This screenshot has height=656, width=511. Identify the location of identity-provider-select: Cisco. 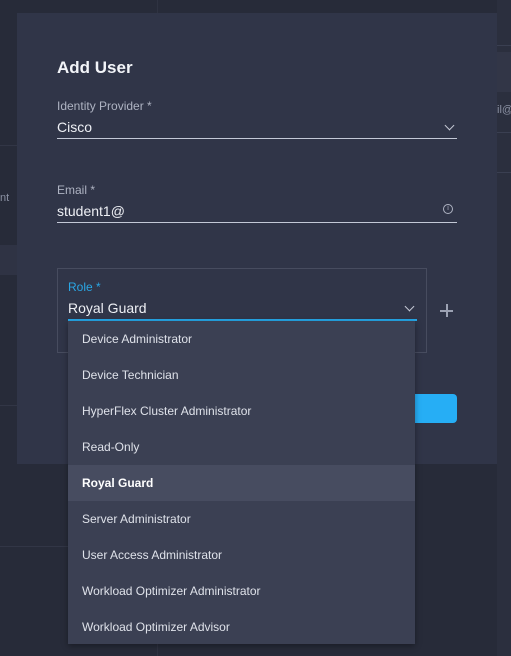
(257, 128).